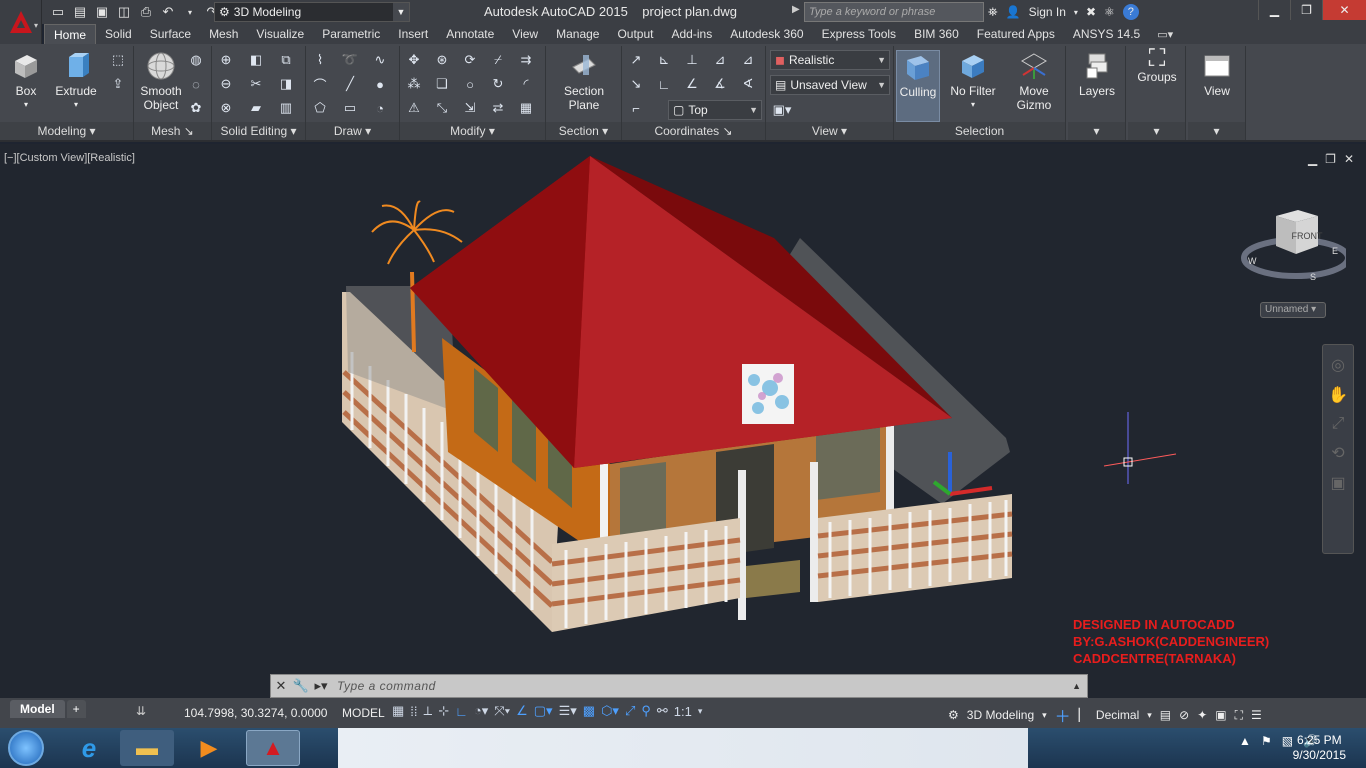 This screenshot has height=768, width=1366. Describe the element at coordinates (413, 711) in the screenshot. I see `snap-icon: ⁞⁞` at that location.